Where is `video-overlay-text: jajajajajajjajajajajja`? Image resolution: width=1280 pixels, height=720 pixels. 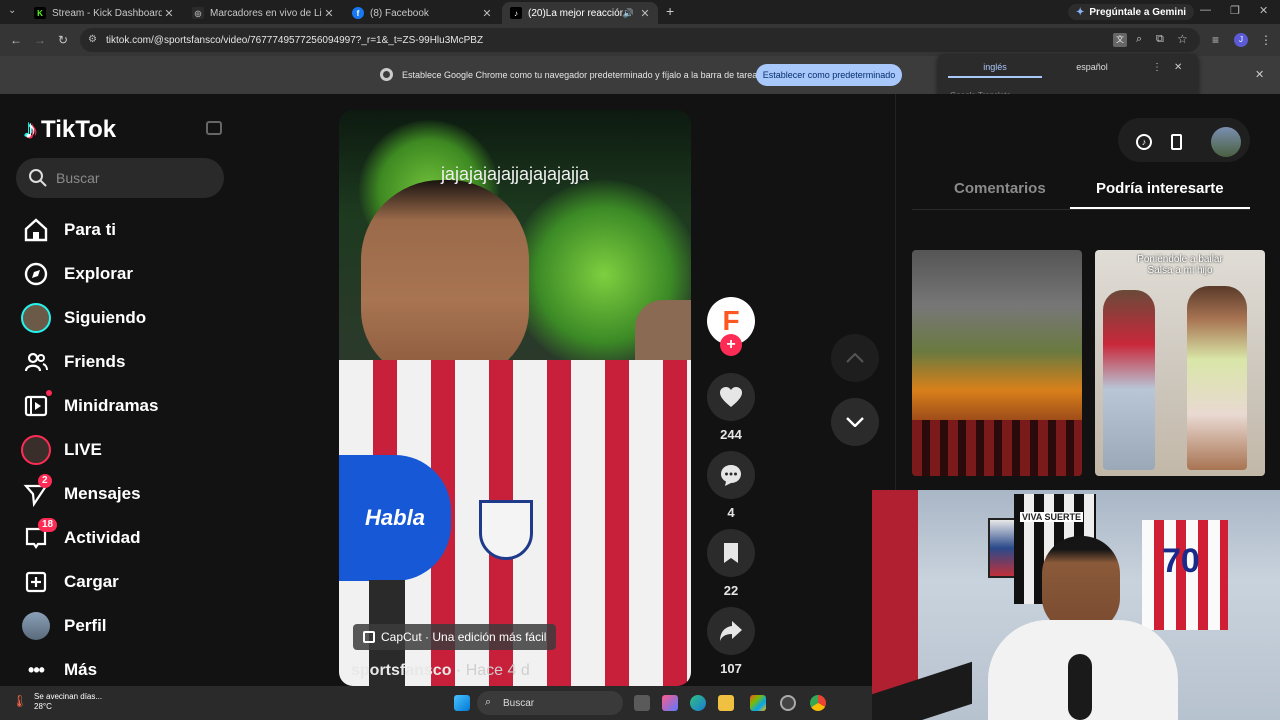 video-overlay-text: jajajajajajjajajajajja is located at coordinates (515, 174).